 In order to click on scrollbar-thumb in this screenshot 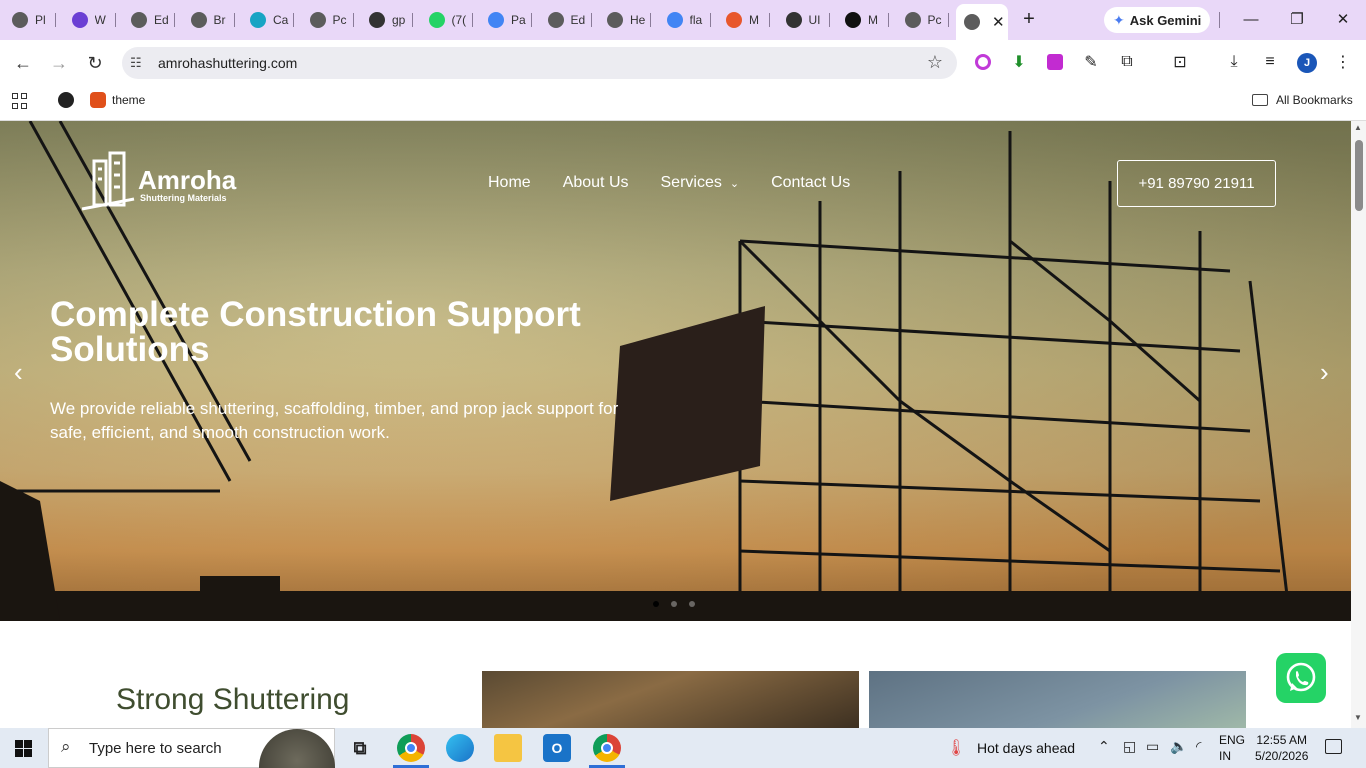, I will do `click(1359, 175)`.